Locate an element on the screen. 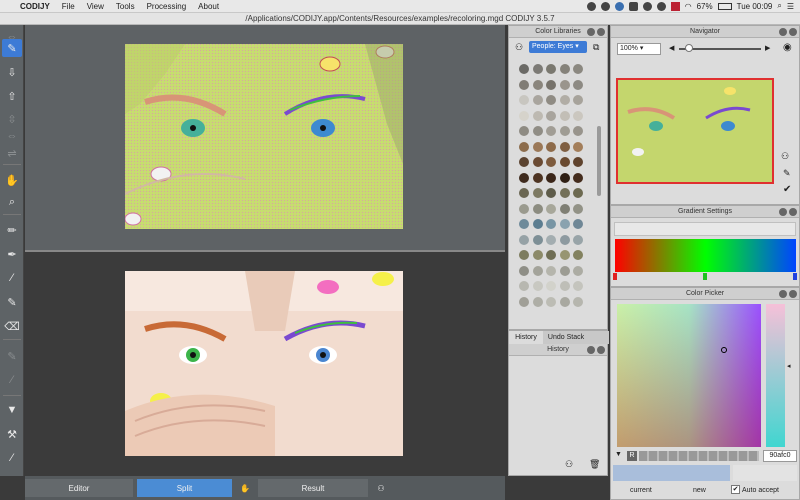  search-icon: ⌕ is located at coordinates (779, 6).